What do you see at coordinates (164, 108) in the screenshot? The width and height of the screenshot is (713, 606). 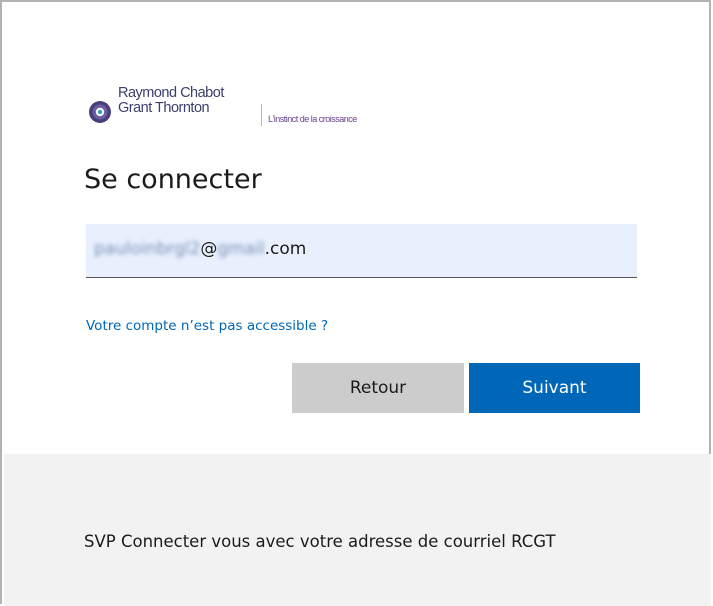 I see `logo-name-line-2: Grant Thornton` at bounding box center [164, 108].